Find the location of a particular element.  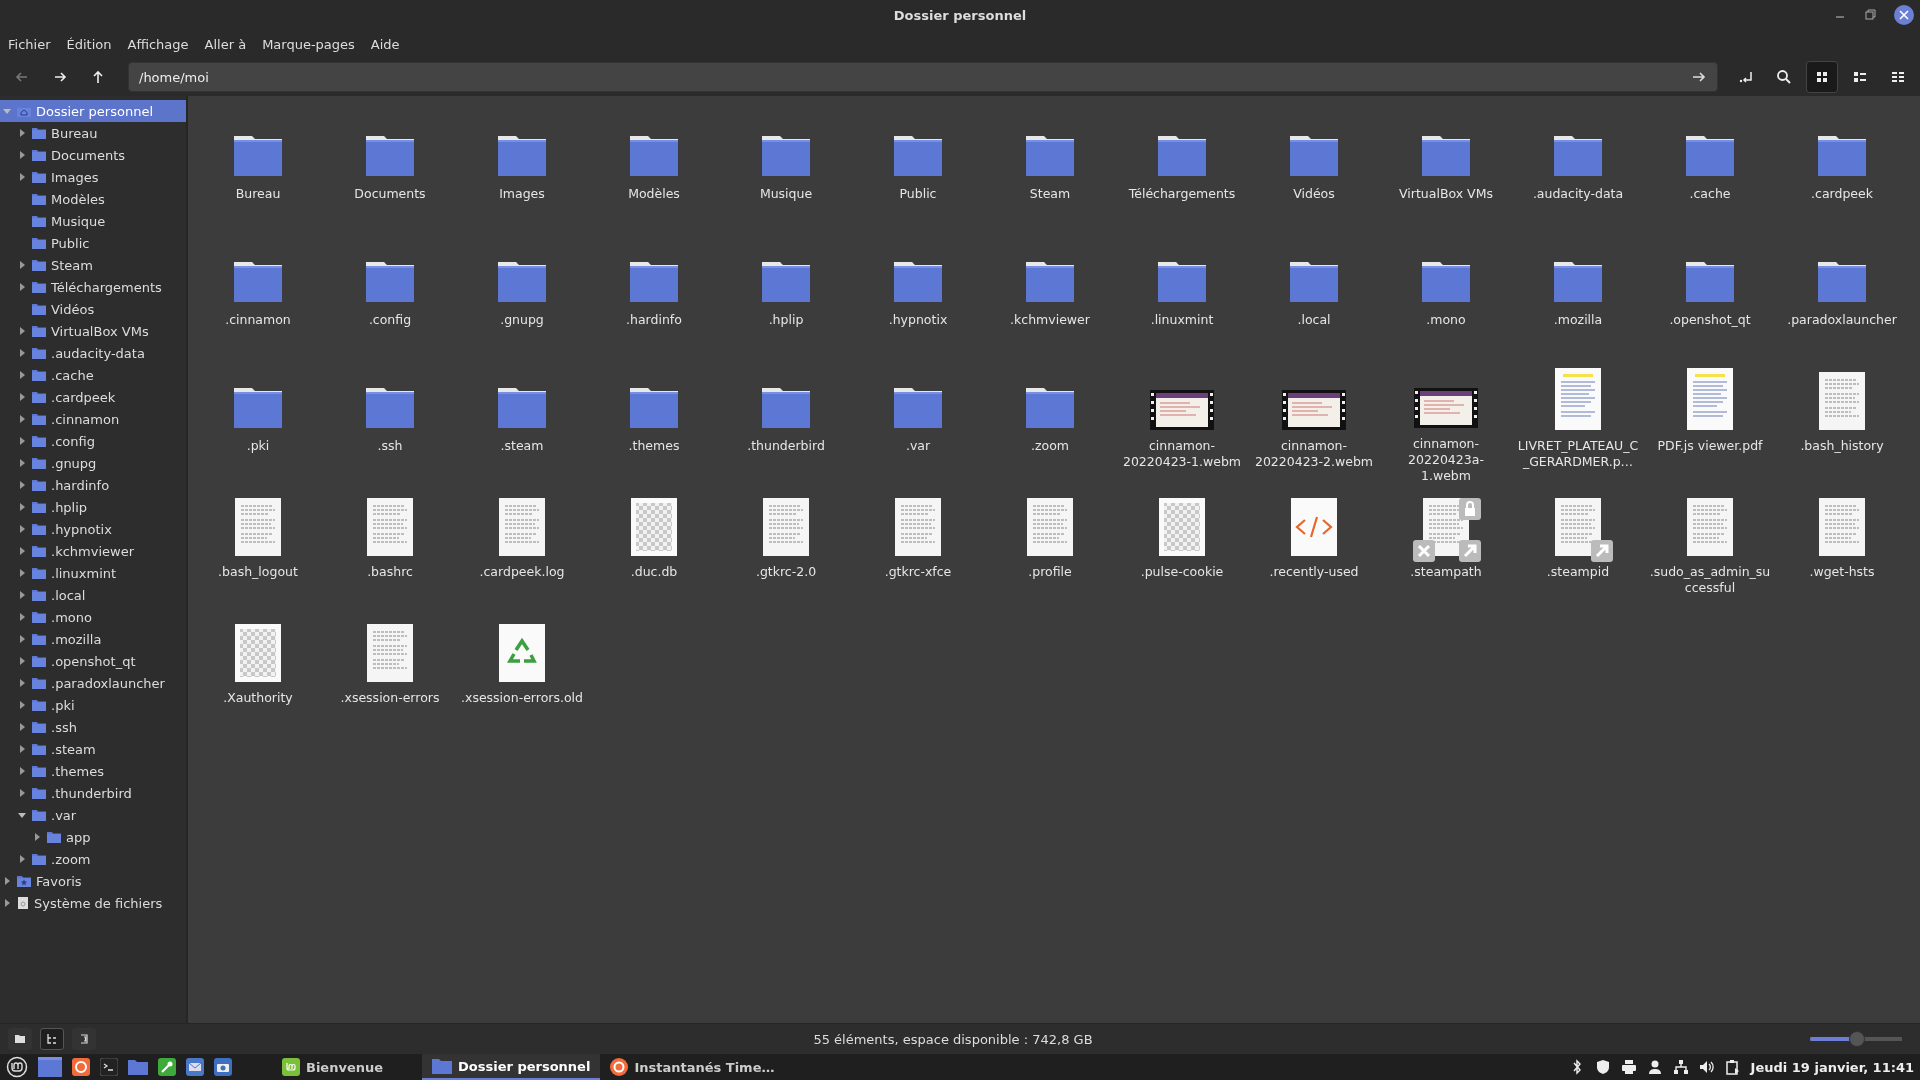

sidebar-item: .hardinfo is located at coordinates (93, 485).